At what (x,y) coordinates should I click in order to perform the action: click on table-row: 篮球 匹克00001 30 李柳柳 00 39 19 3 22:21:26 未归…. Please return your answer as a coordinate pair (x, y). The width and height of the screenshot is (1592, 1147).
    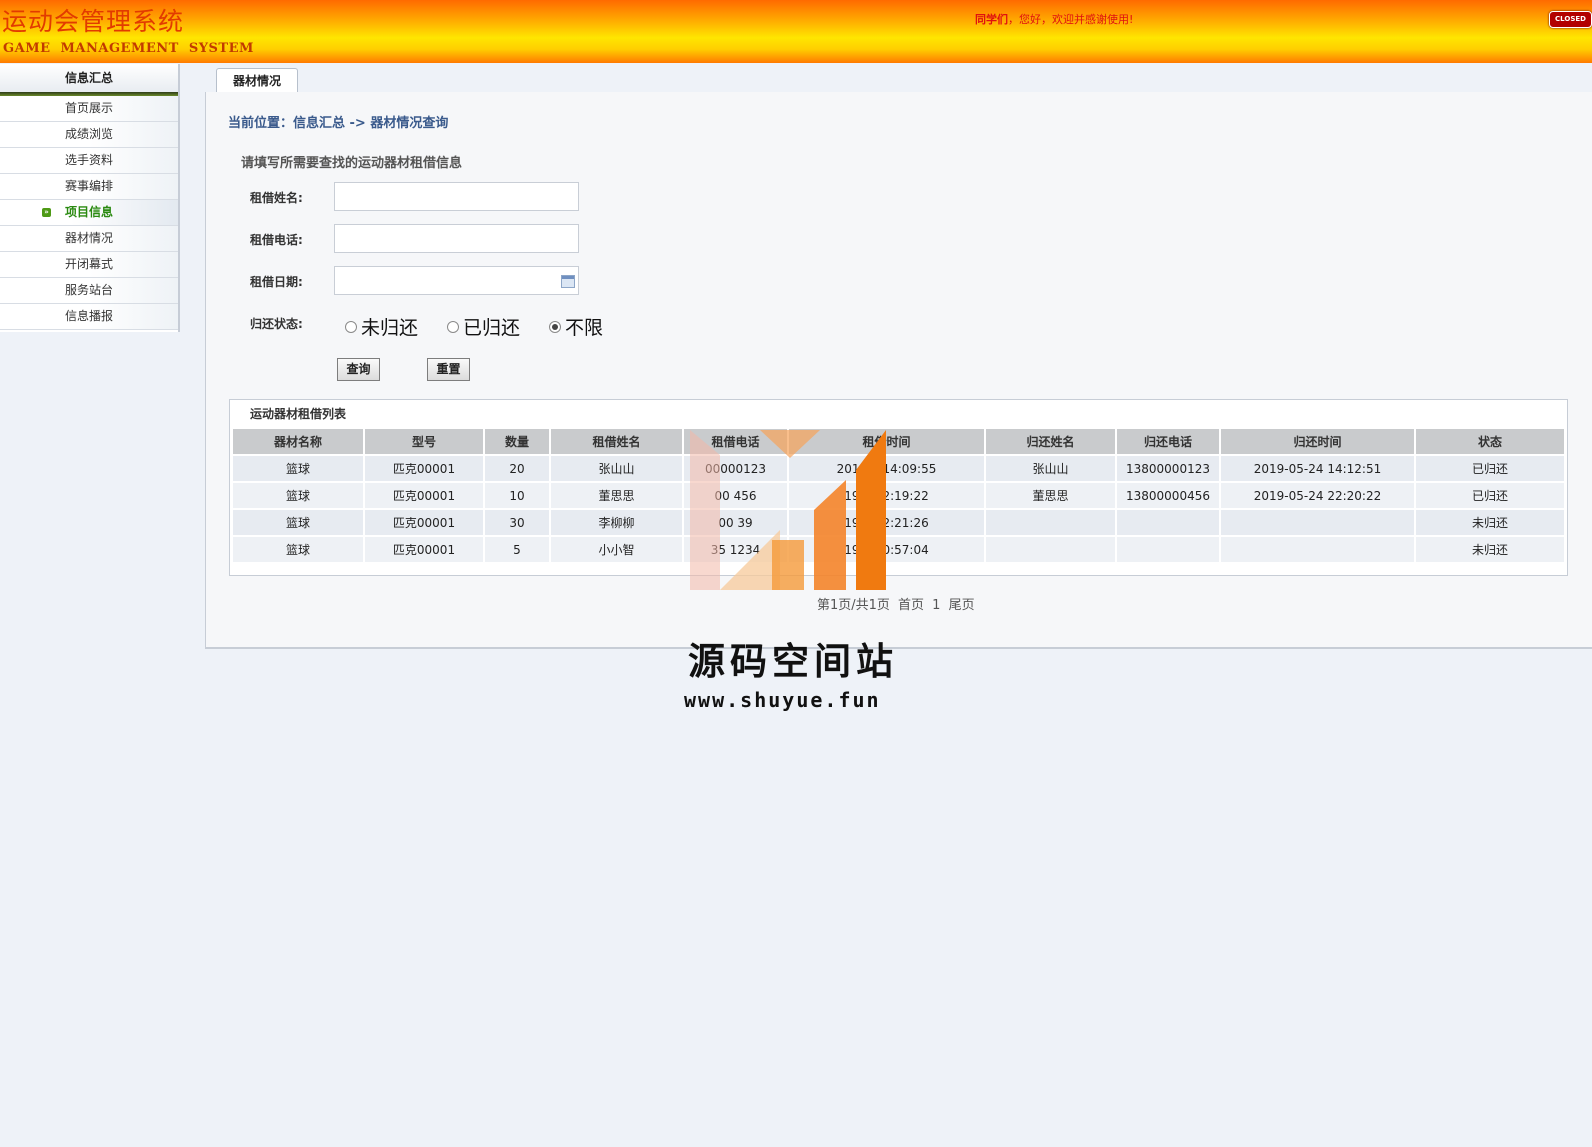
    Looking at the image, I should click on (898, 522).